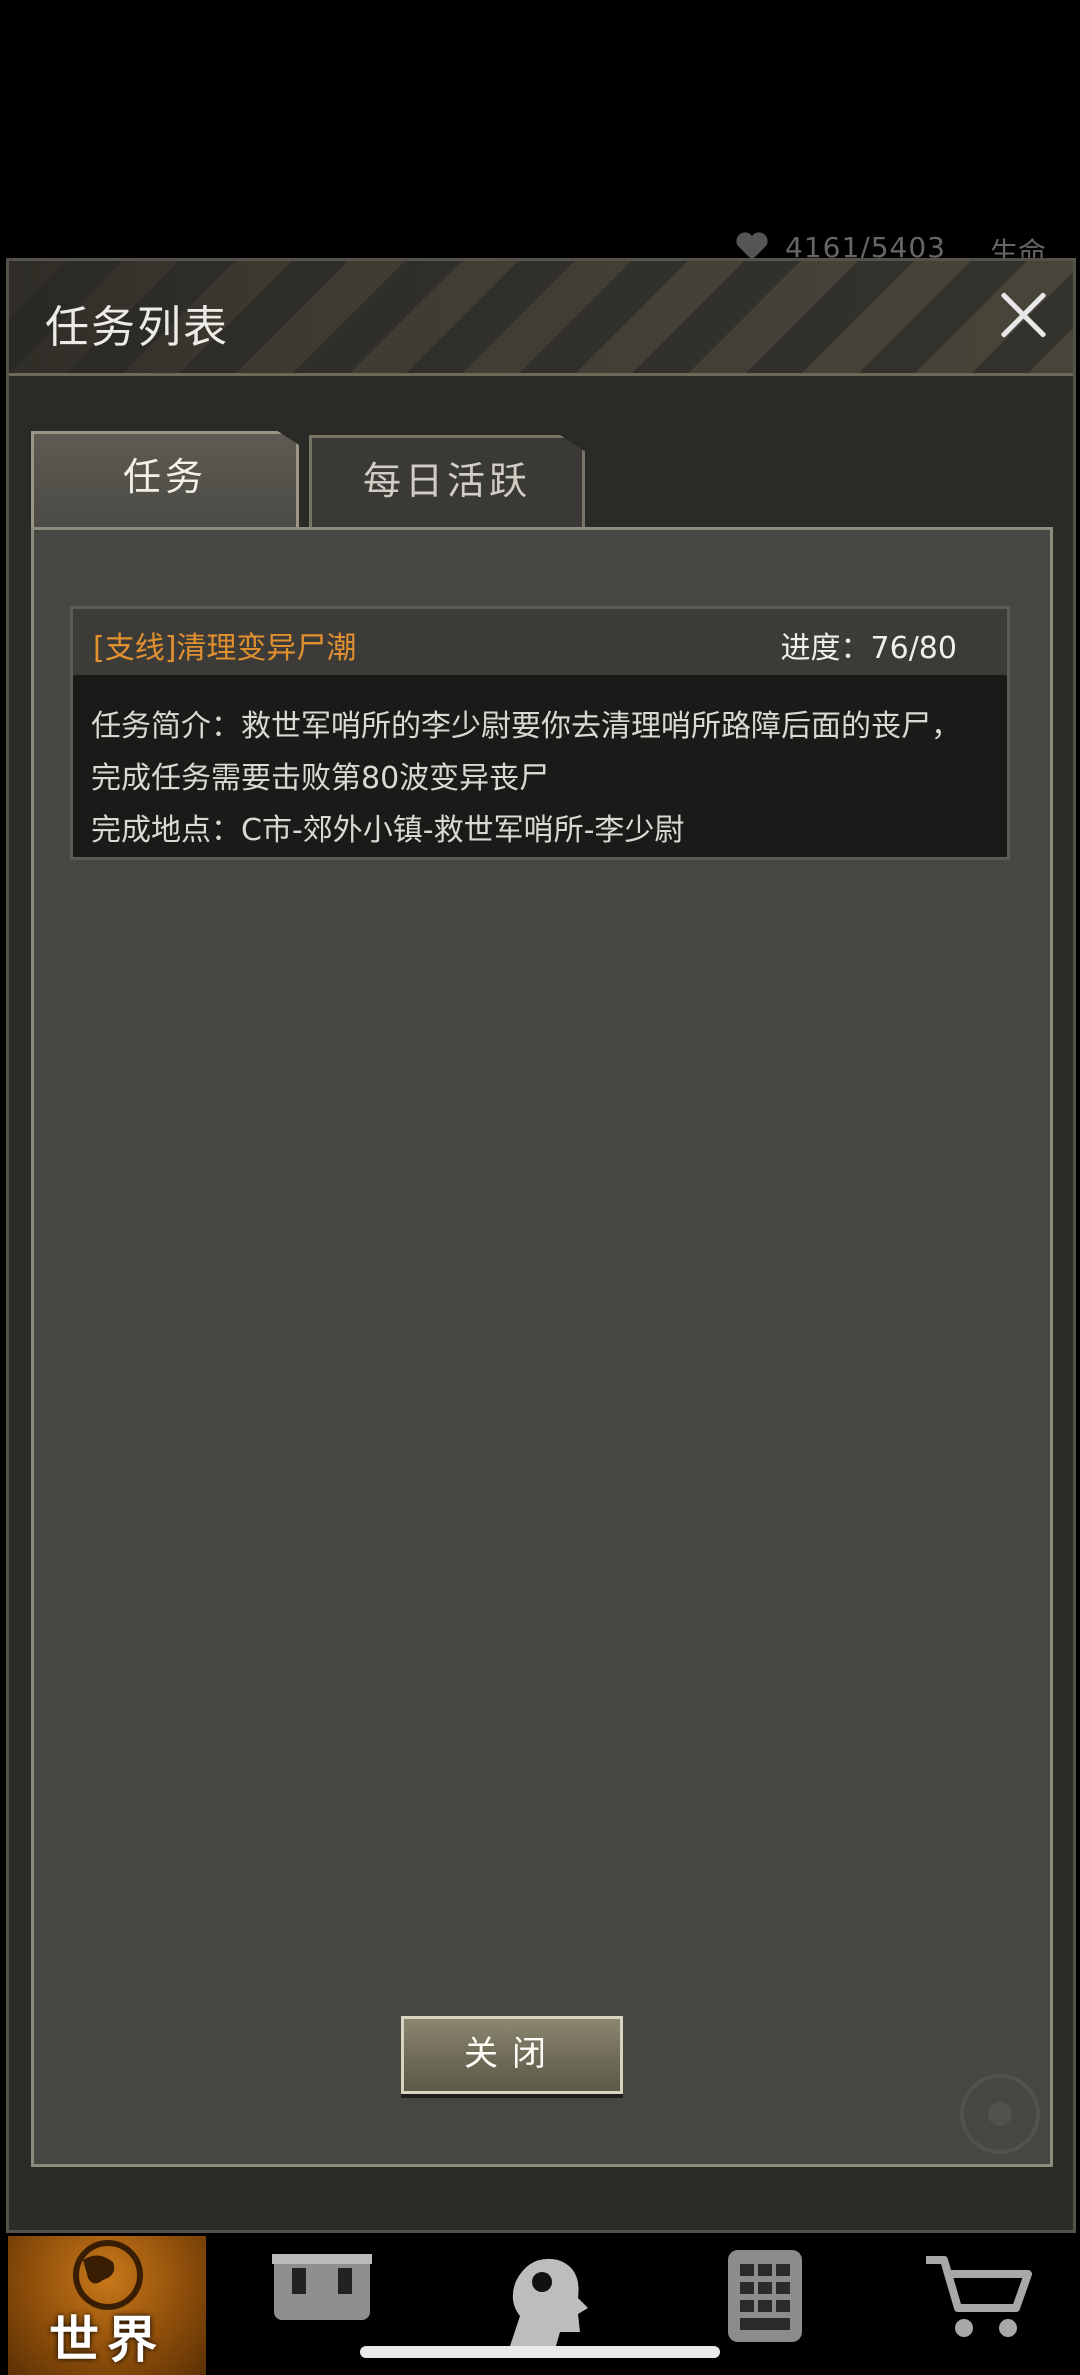 This screenshot has height=2375, width=1080. What do you see at coordinates (512, 2055) in the screenshot?
I see `close-button: 关闭` at bounding box center [512, 2055].